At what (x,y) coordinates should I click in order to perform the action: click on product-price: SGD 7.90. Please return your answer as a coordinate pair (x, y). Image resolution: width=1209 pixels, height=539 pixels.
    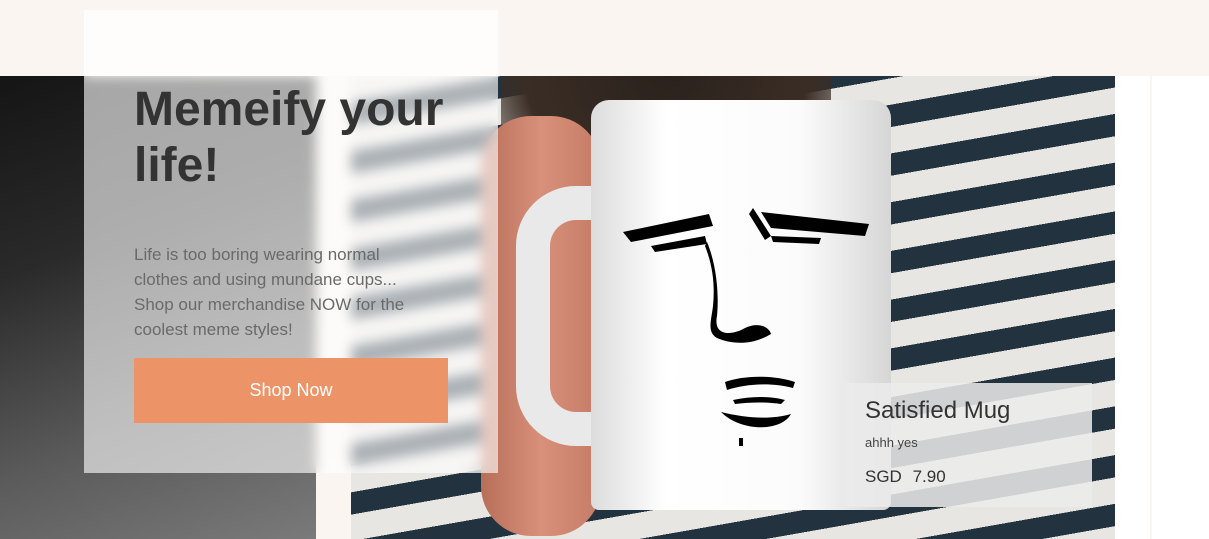
    Looking at the image, I should click on (905, 477).